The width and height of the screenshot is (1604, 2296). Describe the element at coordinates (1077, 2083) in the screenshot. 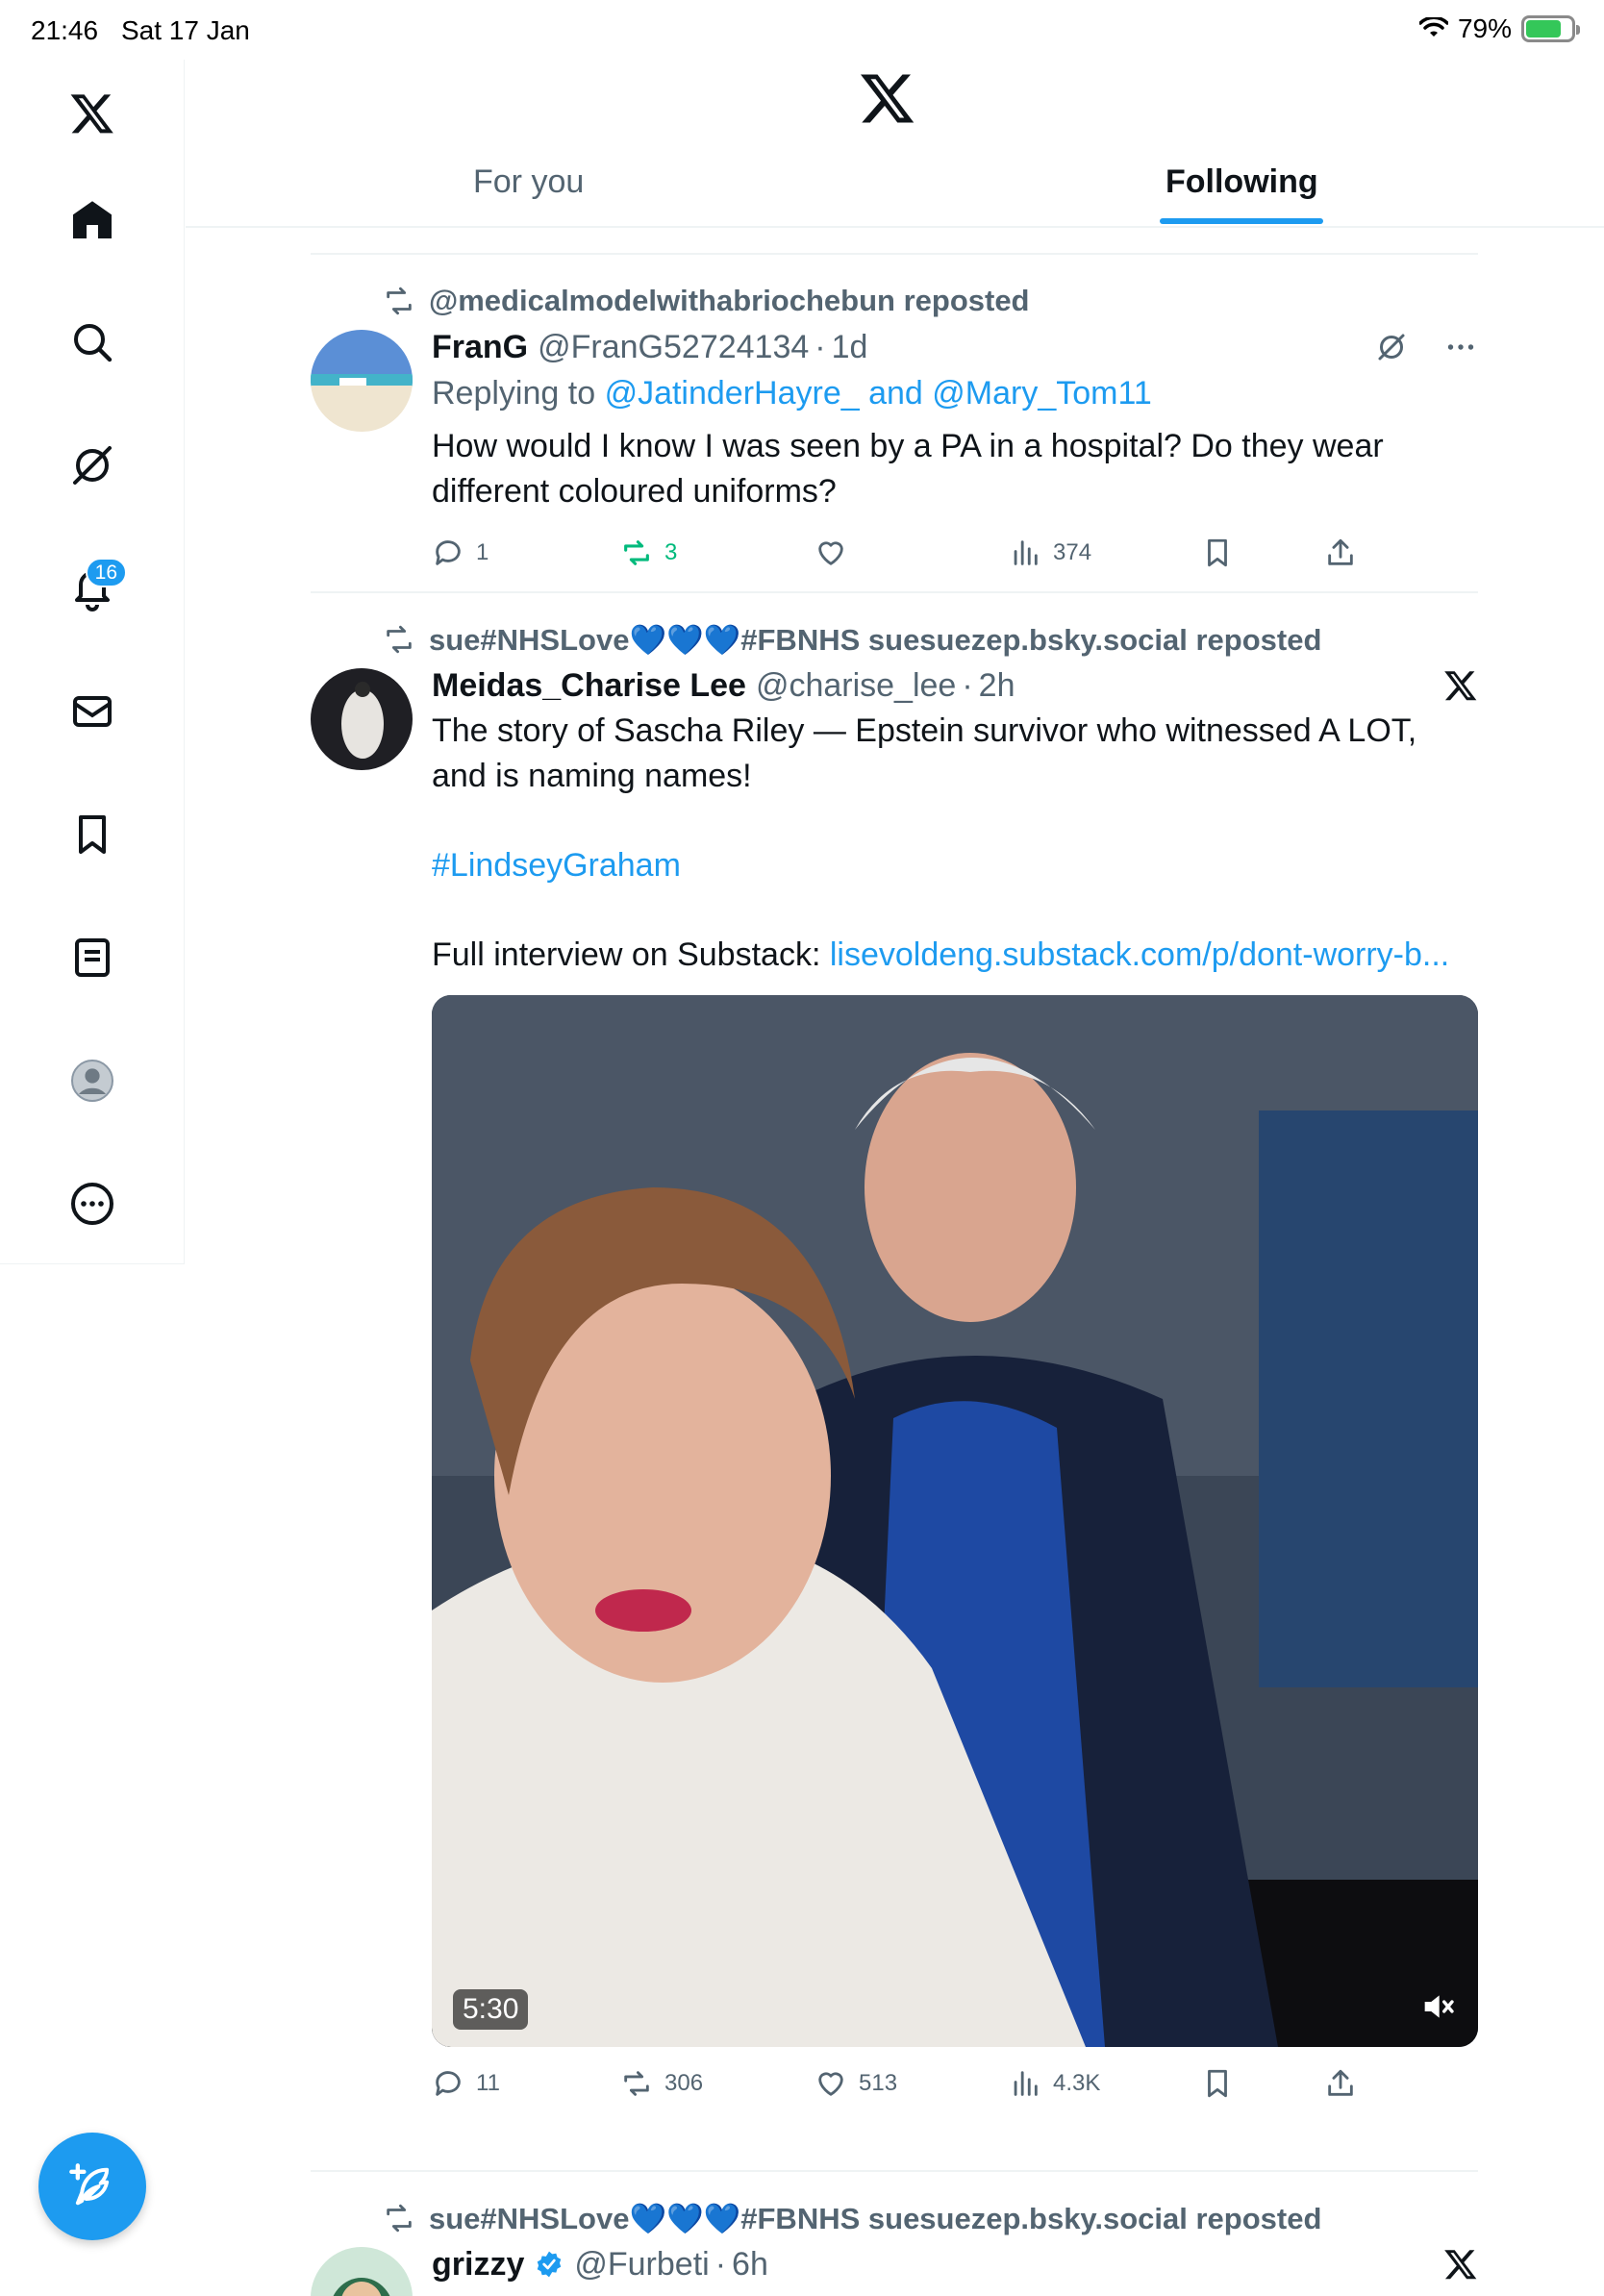

I see `view-count: 4.3K` at that location.